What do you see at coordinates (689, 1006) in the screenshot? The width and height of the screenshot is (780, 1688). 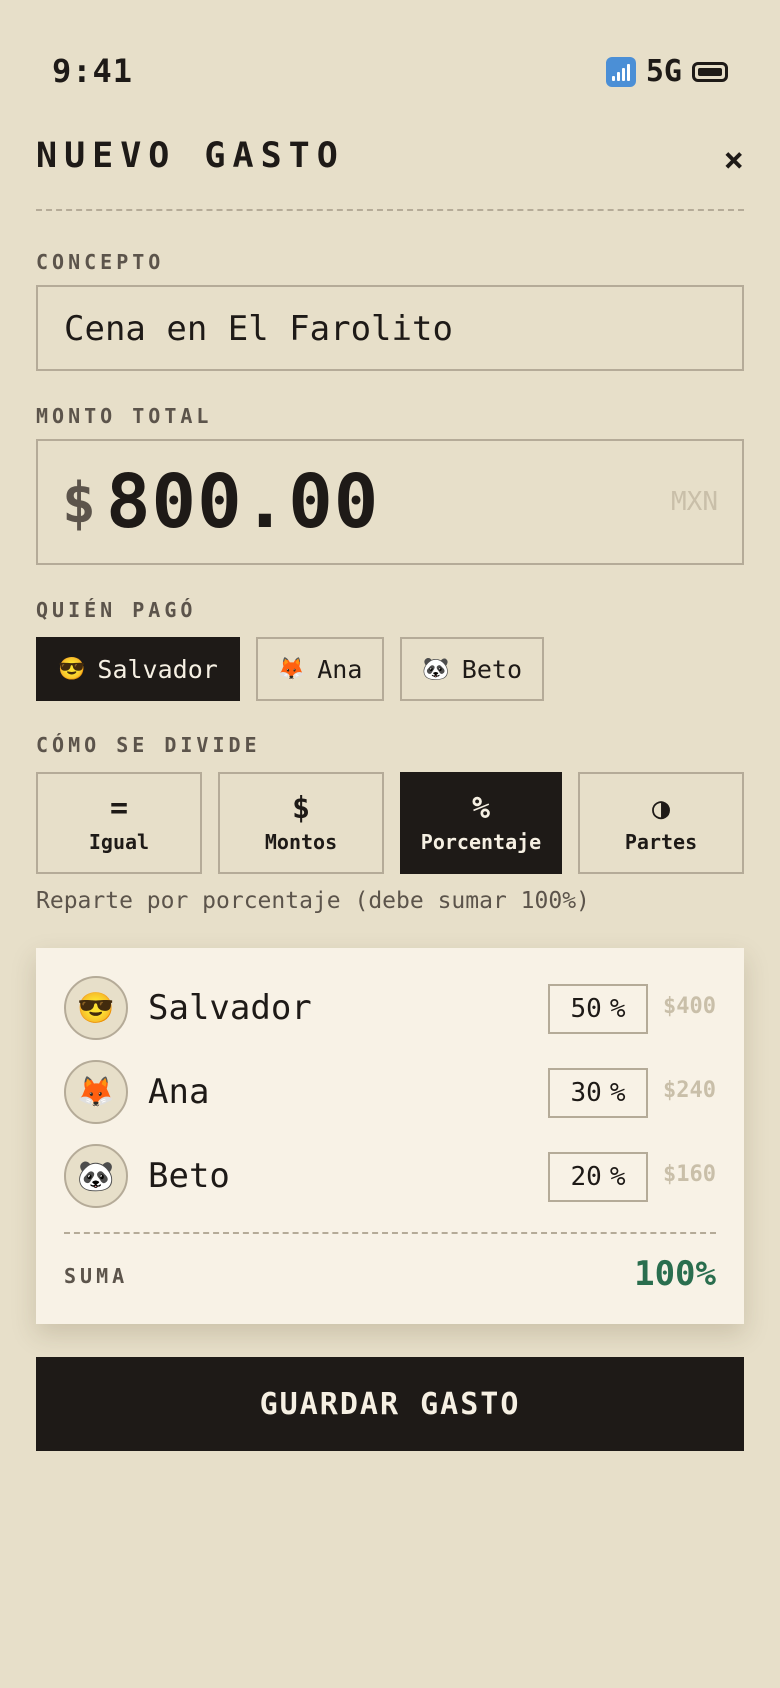 I see `share-amount: $400` at bounding box center [689, 1006].